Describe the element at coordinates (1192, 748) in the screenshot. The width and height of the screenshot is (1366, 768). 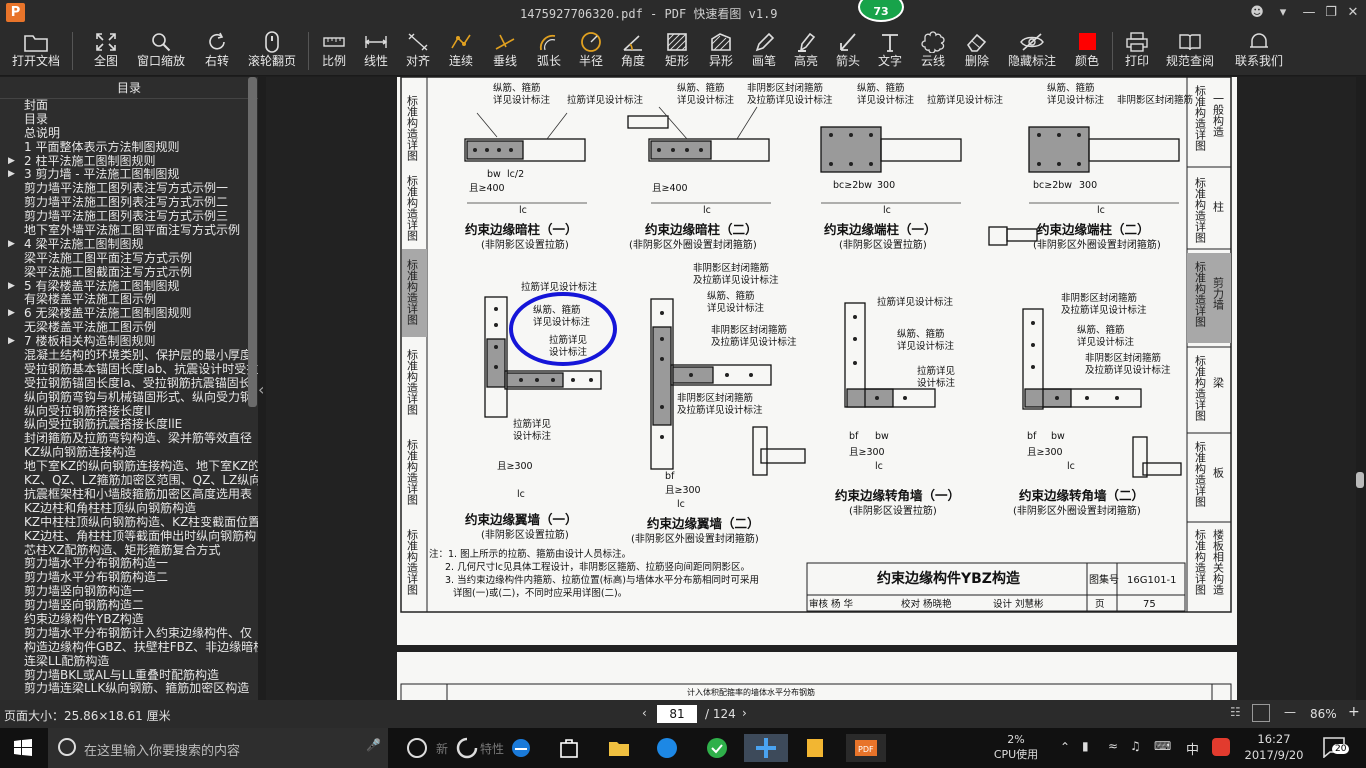
I see `ime-indicator: 中` at that location.